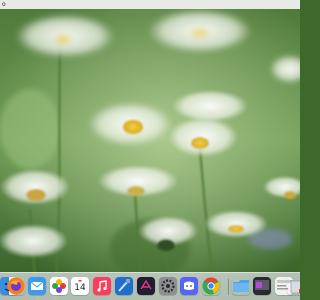 This screenshot has width=320, height=300. I want to click on mail-icon, so click(37, 286).